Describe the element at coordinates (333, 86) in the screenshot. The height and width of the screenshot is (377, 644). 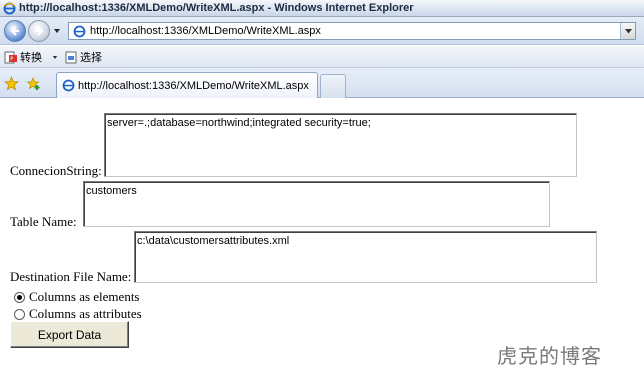
I see `new-tab-button` at that location.